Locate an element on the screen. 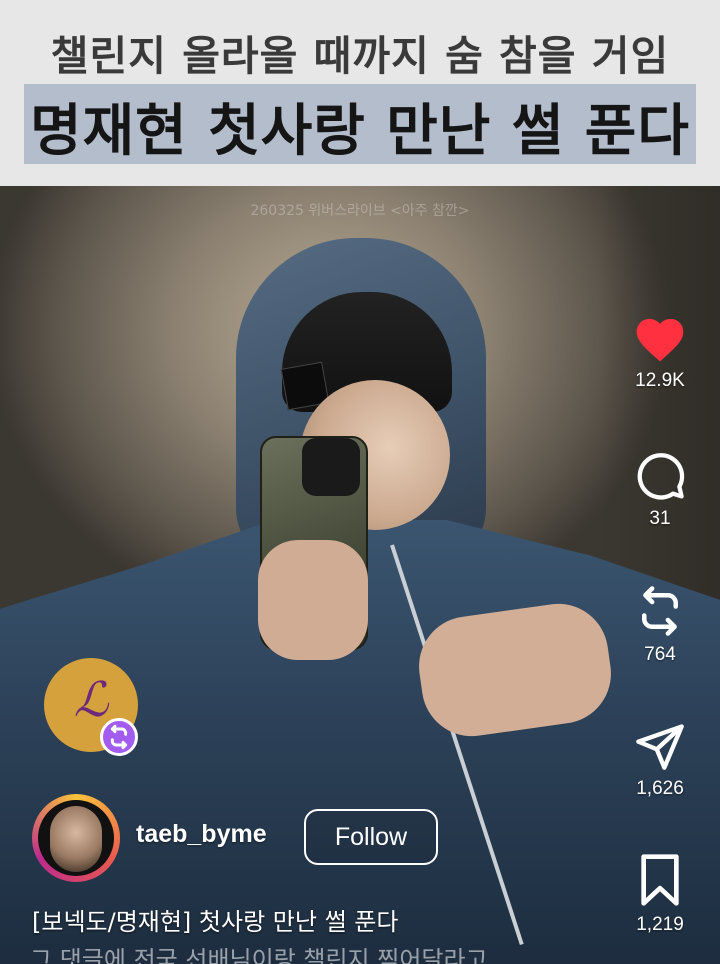 The height and width of the screenshot is (964, 720). comment-button: 31 is located at coordinates (660, 489).